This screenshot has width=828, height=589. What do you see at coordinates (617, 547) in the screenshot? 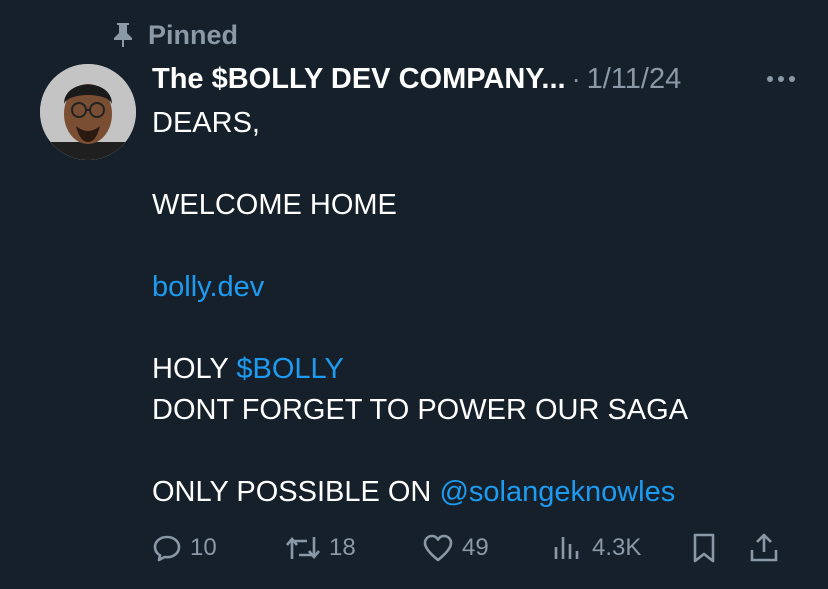
I see `views-count: 4.3K` at bounding box center [617, 547].